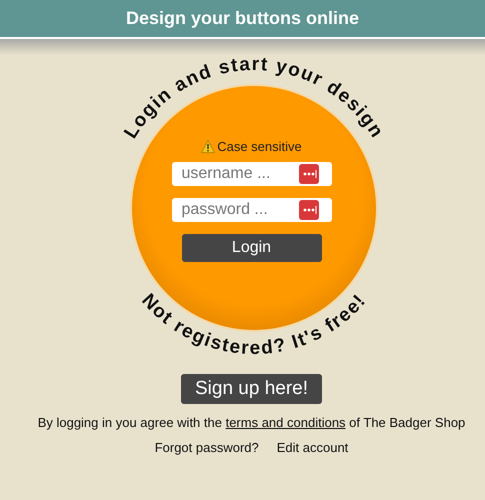 The image size is (485, 500). Describe the element at coordinates (259, 146) in the screenshot. I see `notice-text: Case sensitive` at that location.